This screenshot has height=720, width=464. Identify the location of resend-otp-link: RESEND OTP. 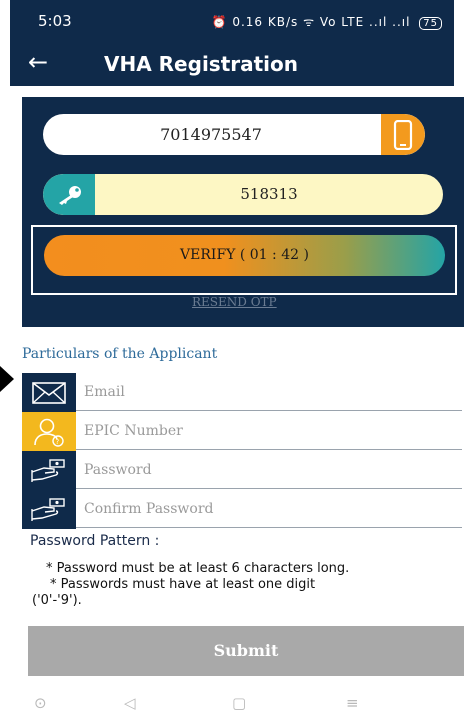
(234, 302).